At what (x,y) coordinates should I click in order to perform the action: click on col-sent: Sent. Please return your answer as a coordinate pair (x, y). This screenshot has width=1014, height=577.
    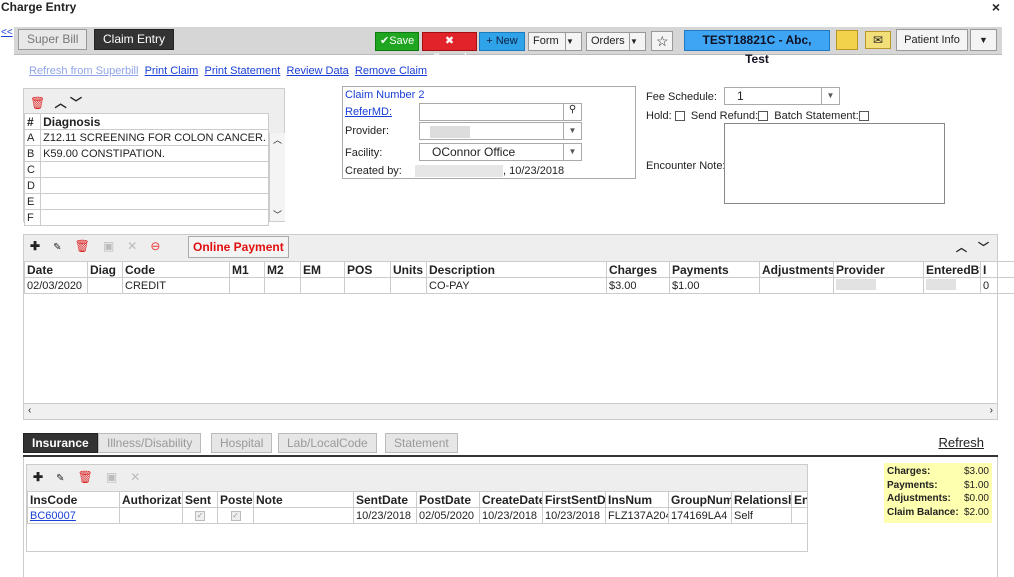
    Looking at the image, I should click on (200, 499).